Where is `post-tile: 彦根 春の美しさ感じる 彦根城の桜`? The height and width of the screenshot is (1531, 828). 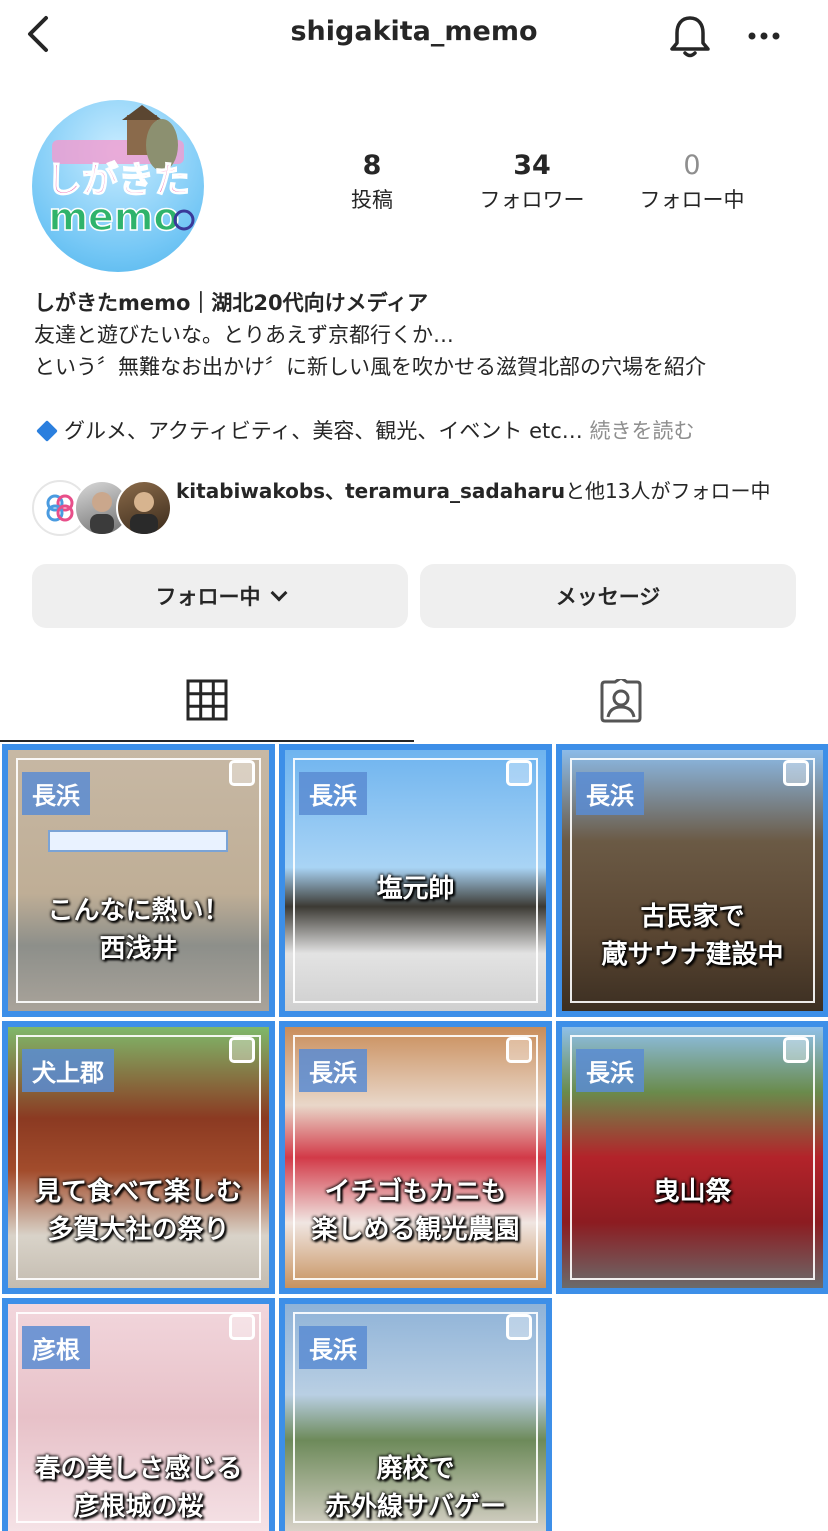 post-tile: 彦根 春の美しさ感じる 彦根城の桜 is located at coordinates (138, 1414).